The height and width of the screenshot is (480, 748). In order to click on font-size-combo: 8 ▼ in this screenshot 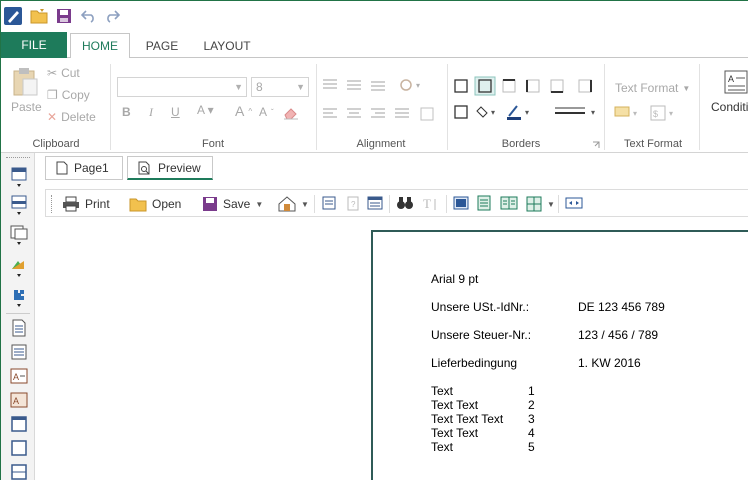, I will do `click(280, 87)`.